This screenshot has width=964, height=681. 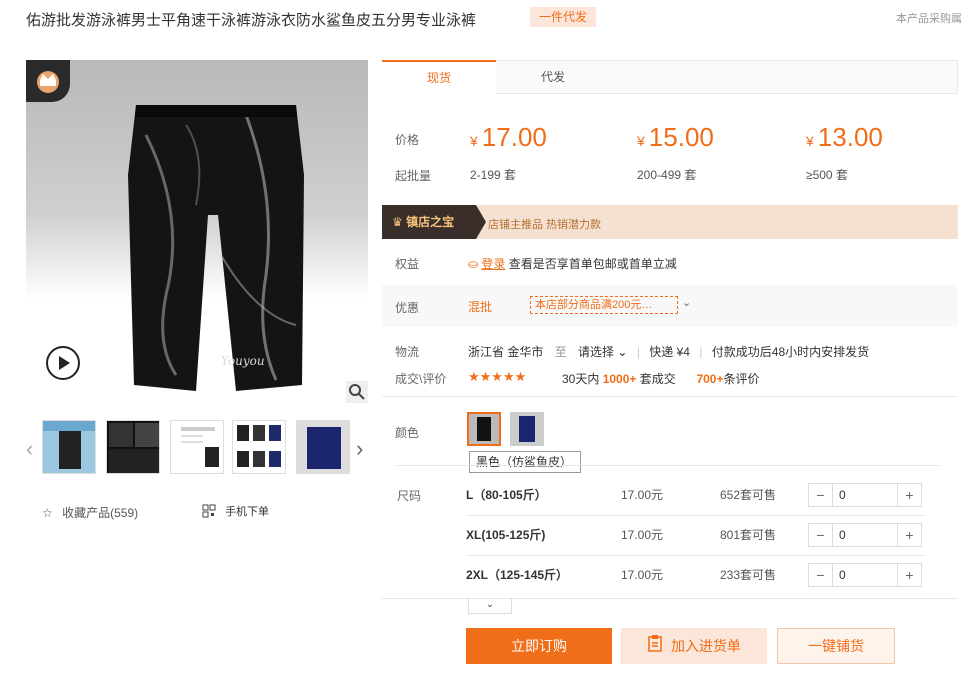 What do you see at coordinates (661, 379) in the screenshot?
I see `sales-stats: 30天内 1000+ 套成交 700+条评价` at bounding box center [661, 379].